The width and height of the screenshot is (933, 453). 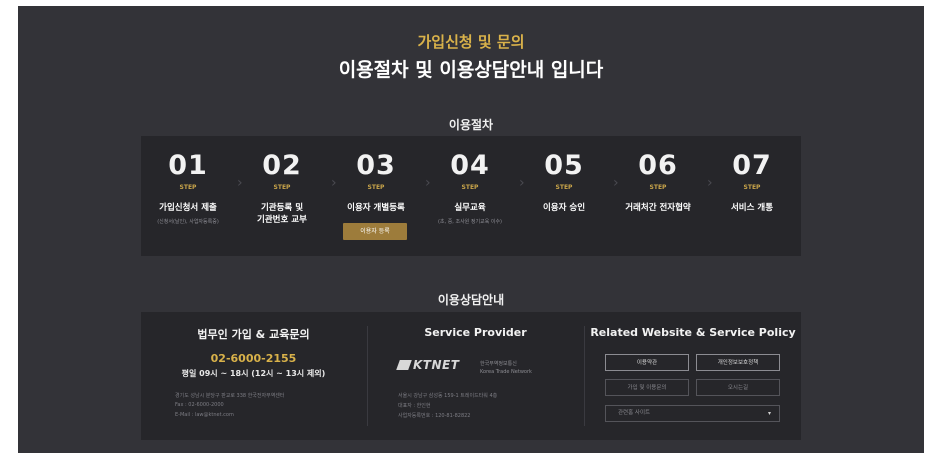 What do you see at coordinates (199, 405) in the screenshot?
I see `contact-fax: Fax : 02-6000-2000` at bounding box center [199, 405].